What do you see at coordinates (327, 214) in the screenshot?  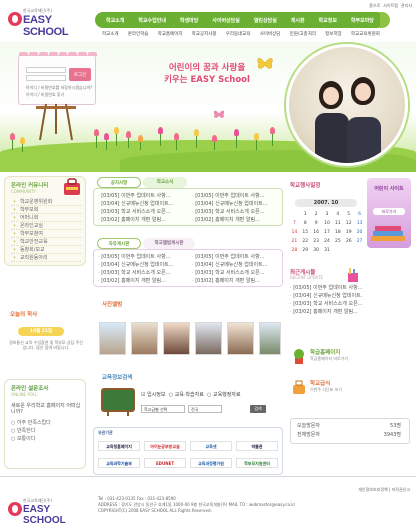 I see `calendar-day: 3` at bounding box center [327, 214].